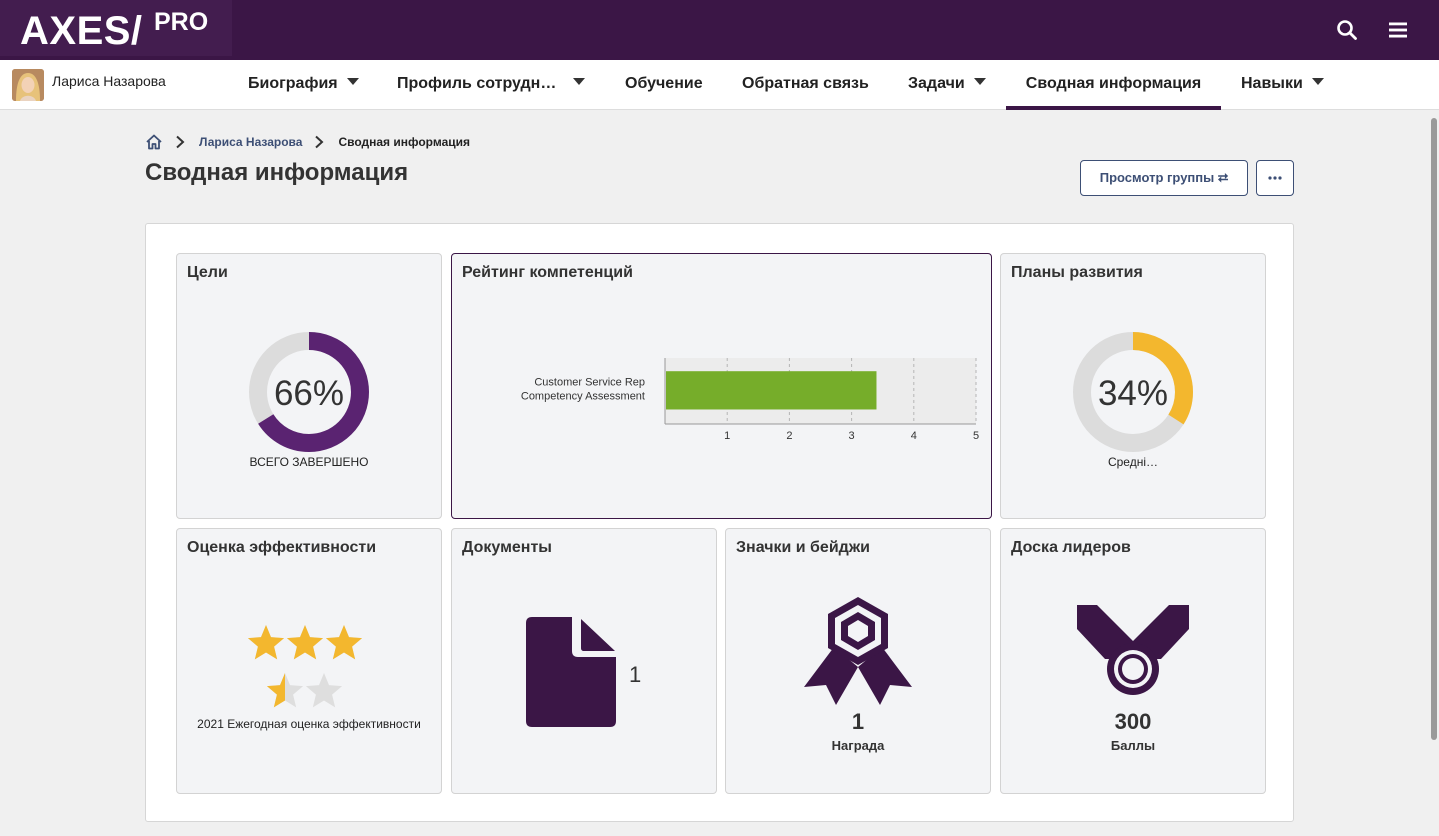 The image size is (1439, 836). I want to click on group-view-label: Просмотр группы ⮂, so click(1164, 177).